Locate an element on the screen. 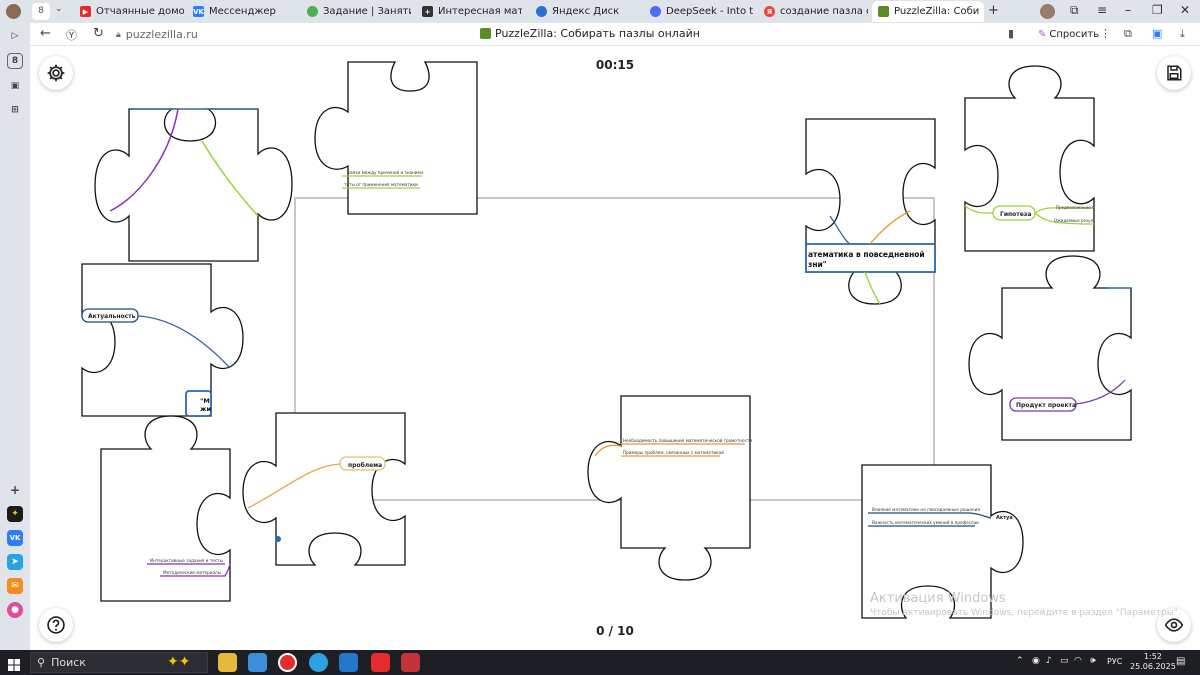 The height and width of the screenshot is (675, 1200). ask-button: ✎ Спросить is located at coordinates (1068, 34).